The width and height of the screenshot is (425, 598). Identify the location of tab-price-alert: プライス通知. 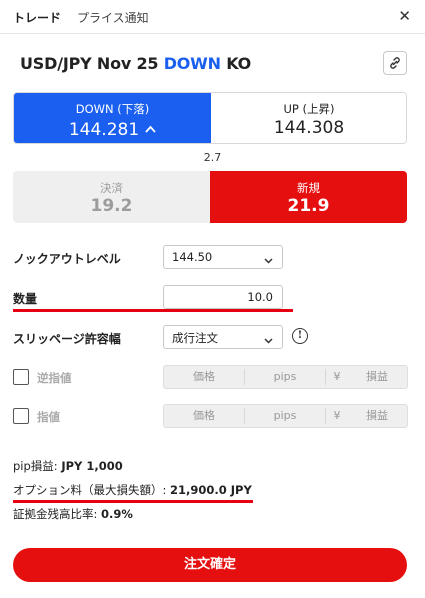
(113, 17).